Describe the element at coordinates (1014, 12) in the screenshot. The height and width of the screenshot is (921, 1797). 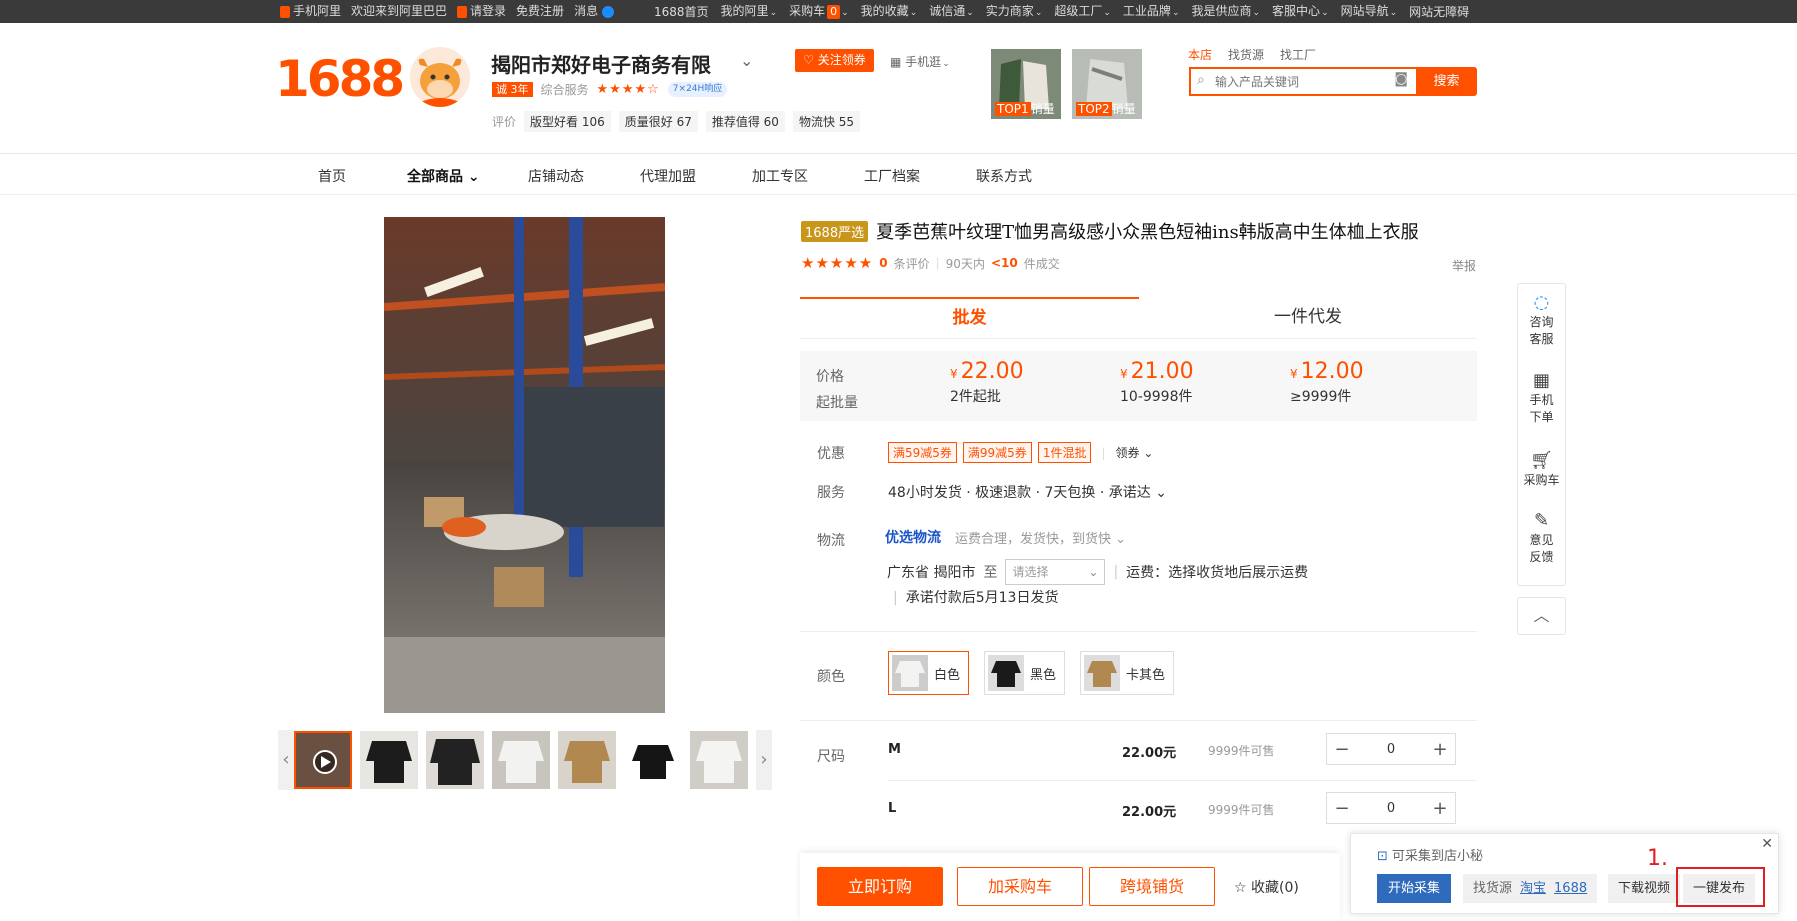
I see `strong-merchant-link: 实力商家⌄` at that location.